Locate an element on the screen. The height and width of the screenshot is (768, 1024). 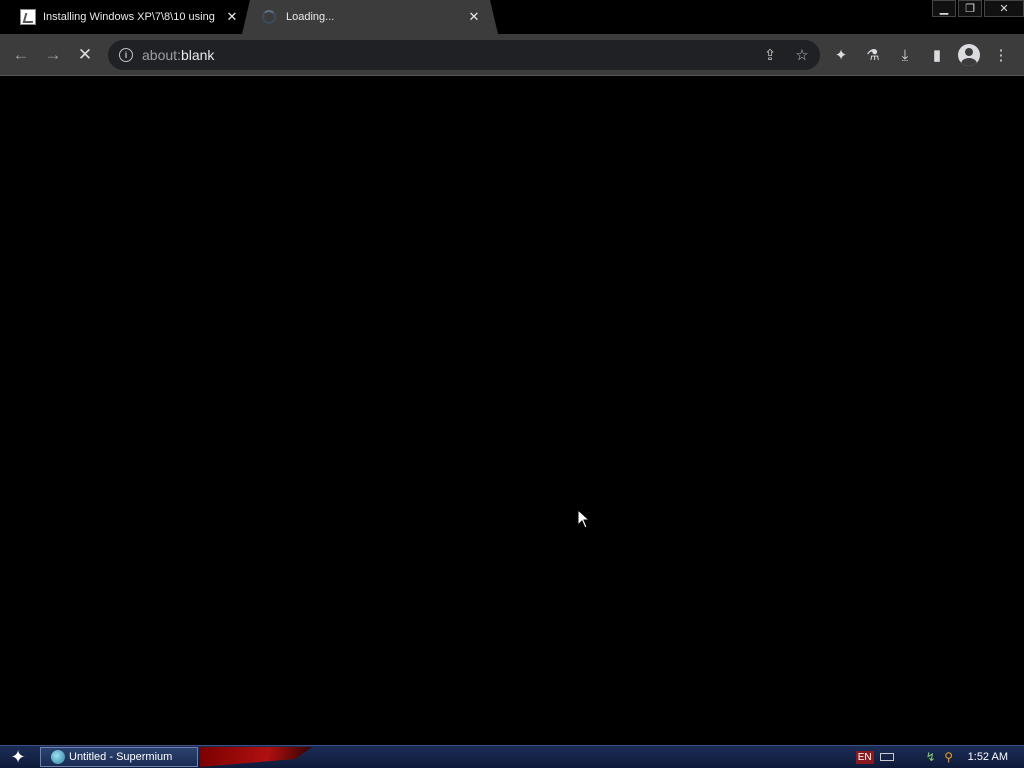
tab-title: Installing Windows XP\7\8\10 using is located at coordinates (129, 17).